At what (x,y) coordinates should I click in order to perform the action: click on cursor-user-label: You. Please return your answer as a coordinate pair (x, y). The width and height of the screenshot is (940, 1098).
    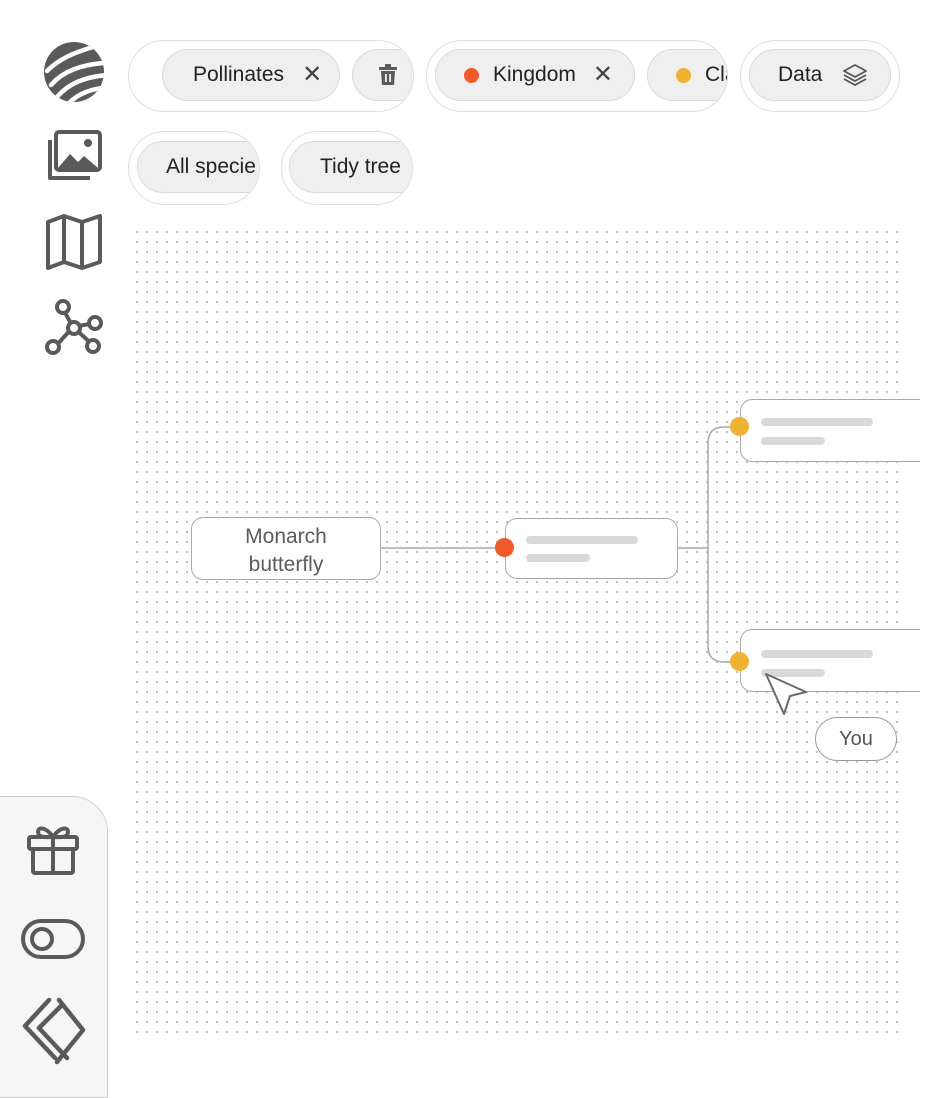
    Looking at the image, I should click on (856, 739).